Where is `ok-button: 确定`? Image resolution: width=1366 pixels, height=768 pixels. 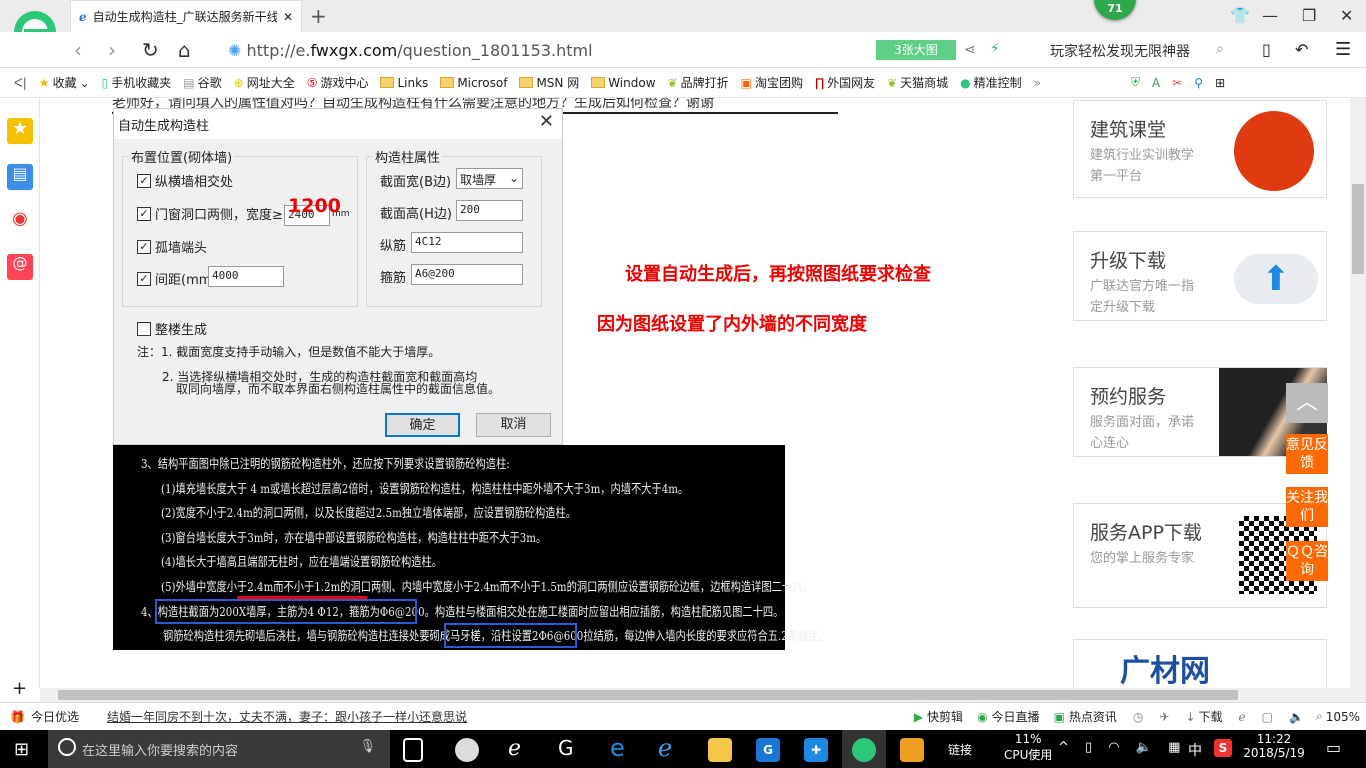
ok-button: 确定 is located at coordinates (422, 425).